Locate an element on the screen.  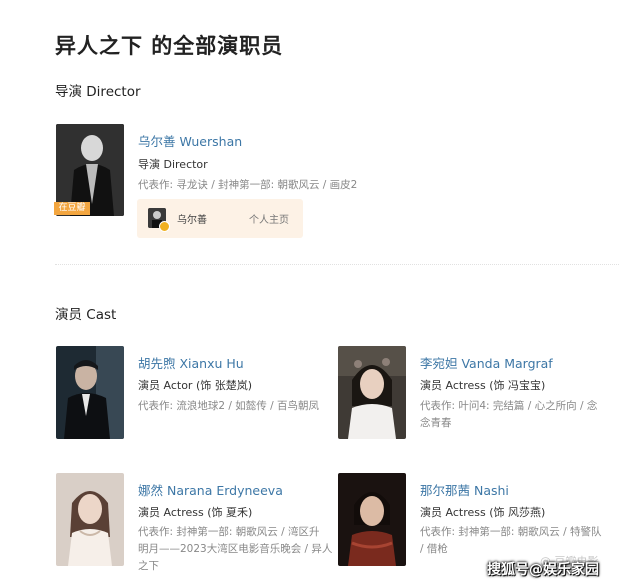
cast-role-hu: 演员 Actor (饰 张楚岚) is located at coordinates (195, 385).